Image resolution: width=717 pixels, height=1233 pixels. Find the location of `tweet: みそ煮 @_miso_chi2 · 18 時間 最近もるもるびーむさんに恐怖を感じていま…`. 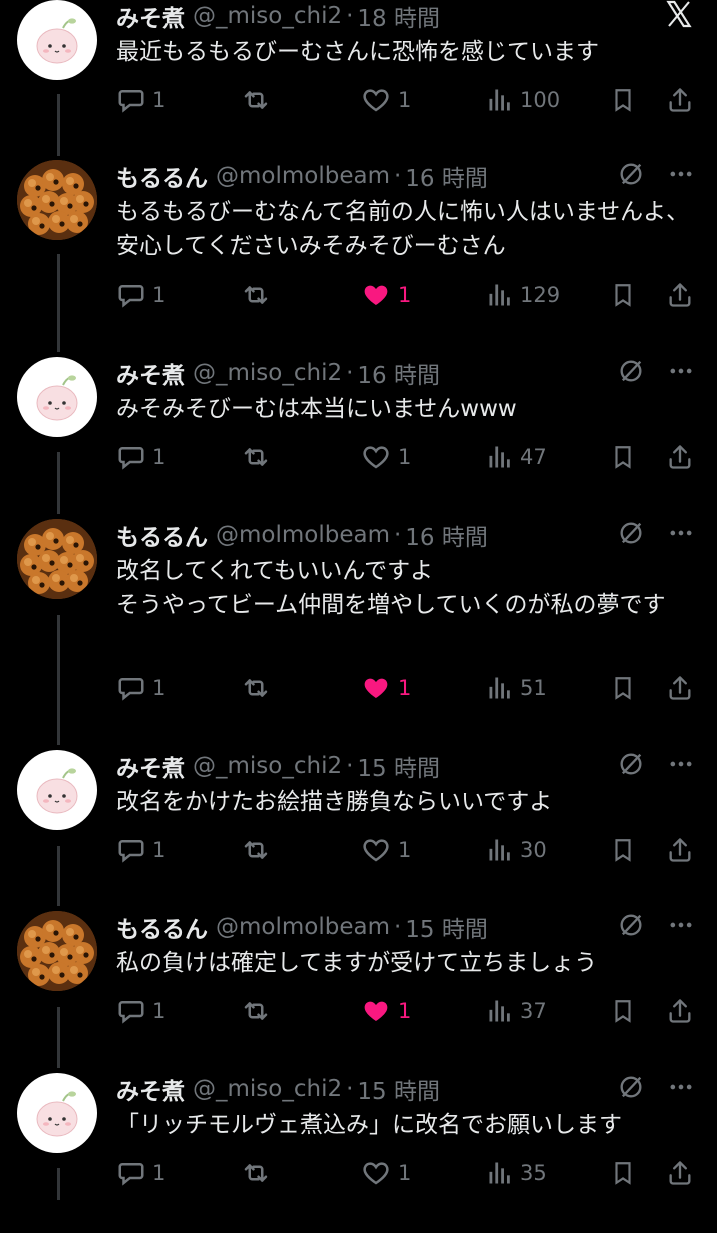

tweet: みそ煮 @_miso_chi2 · 18 時間 最近もるもるびーむさんに恐怖を感じていま… is located at coordinates (358, 80).